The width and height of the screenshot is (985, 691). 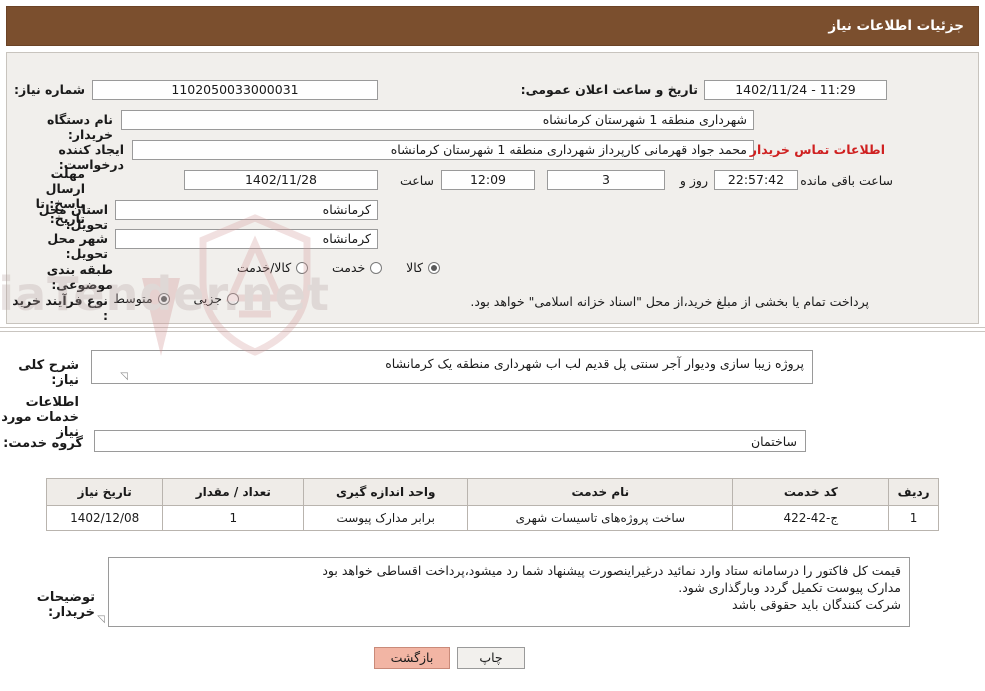 I want to click on category-option-label: کالا/خدمت, so click(x=264, y=267).